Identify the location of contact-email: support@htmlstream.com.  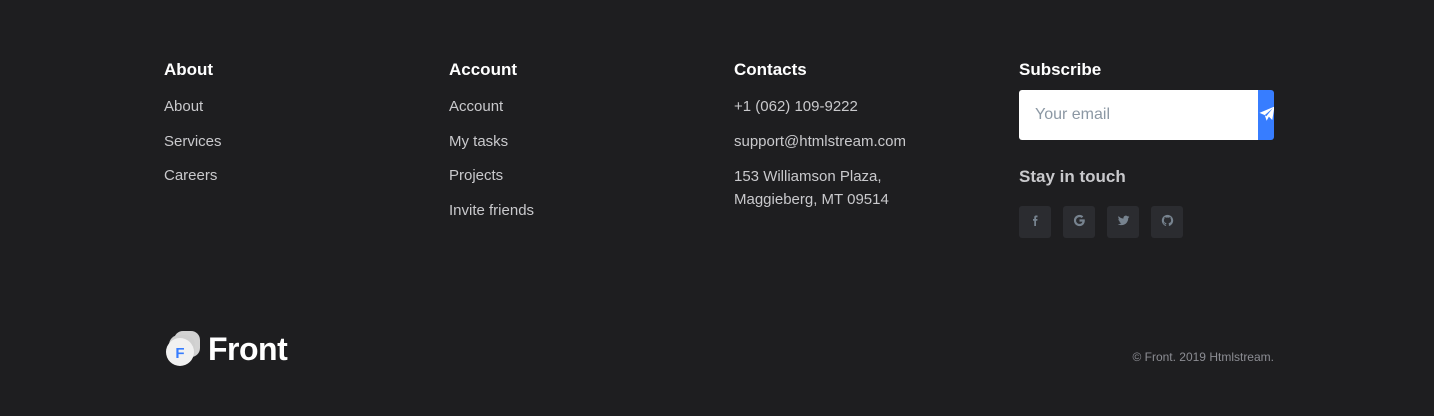
(820, 142).